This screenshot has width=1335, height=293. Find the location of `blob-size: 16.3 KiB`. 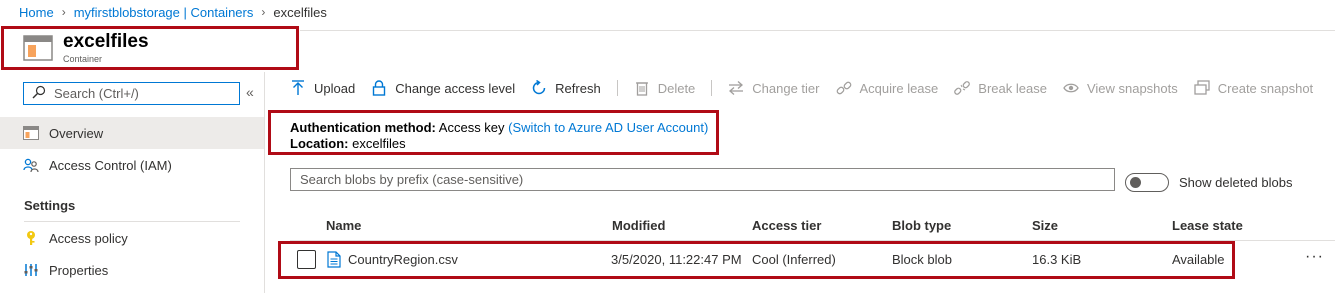

blob-size: 16.3 KiB is located at coordinates (1057, 259).